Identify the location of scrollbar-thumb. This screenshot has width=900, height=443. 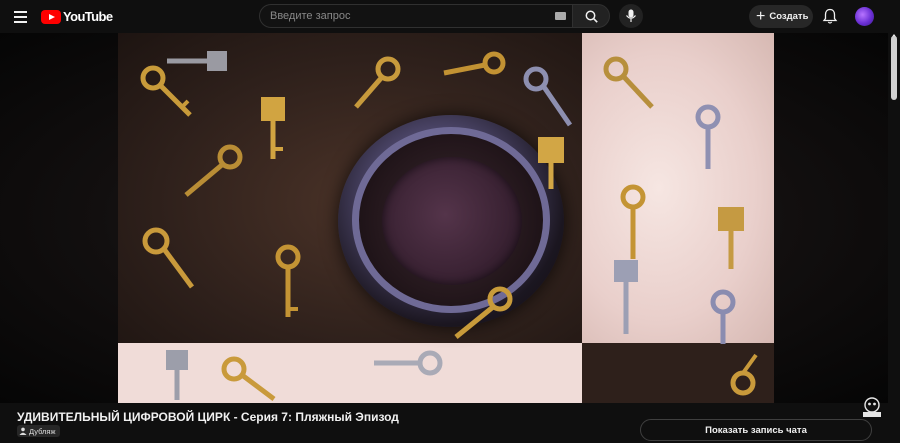
(894, 68).